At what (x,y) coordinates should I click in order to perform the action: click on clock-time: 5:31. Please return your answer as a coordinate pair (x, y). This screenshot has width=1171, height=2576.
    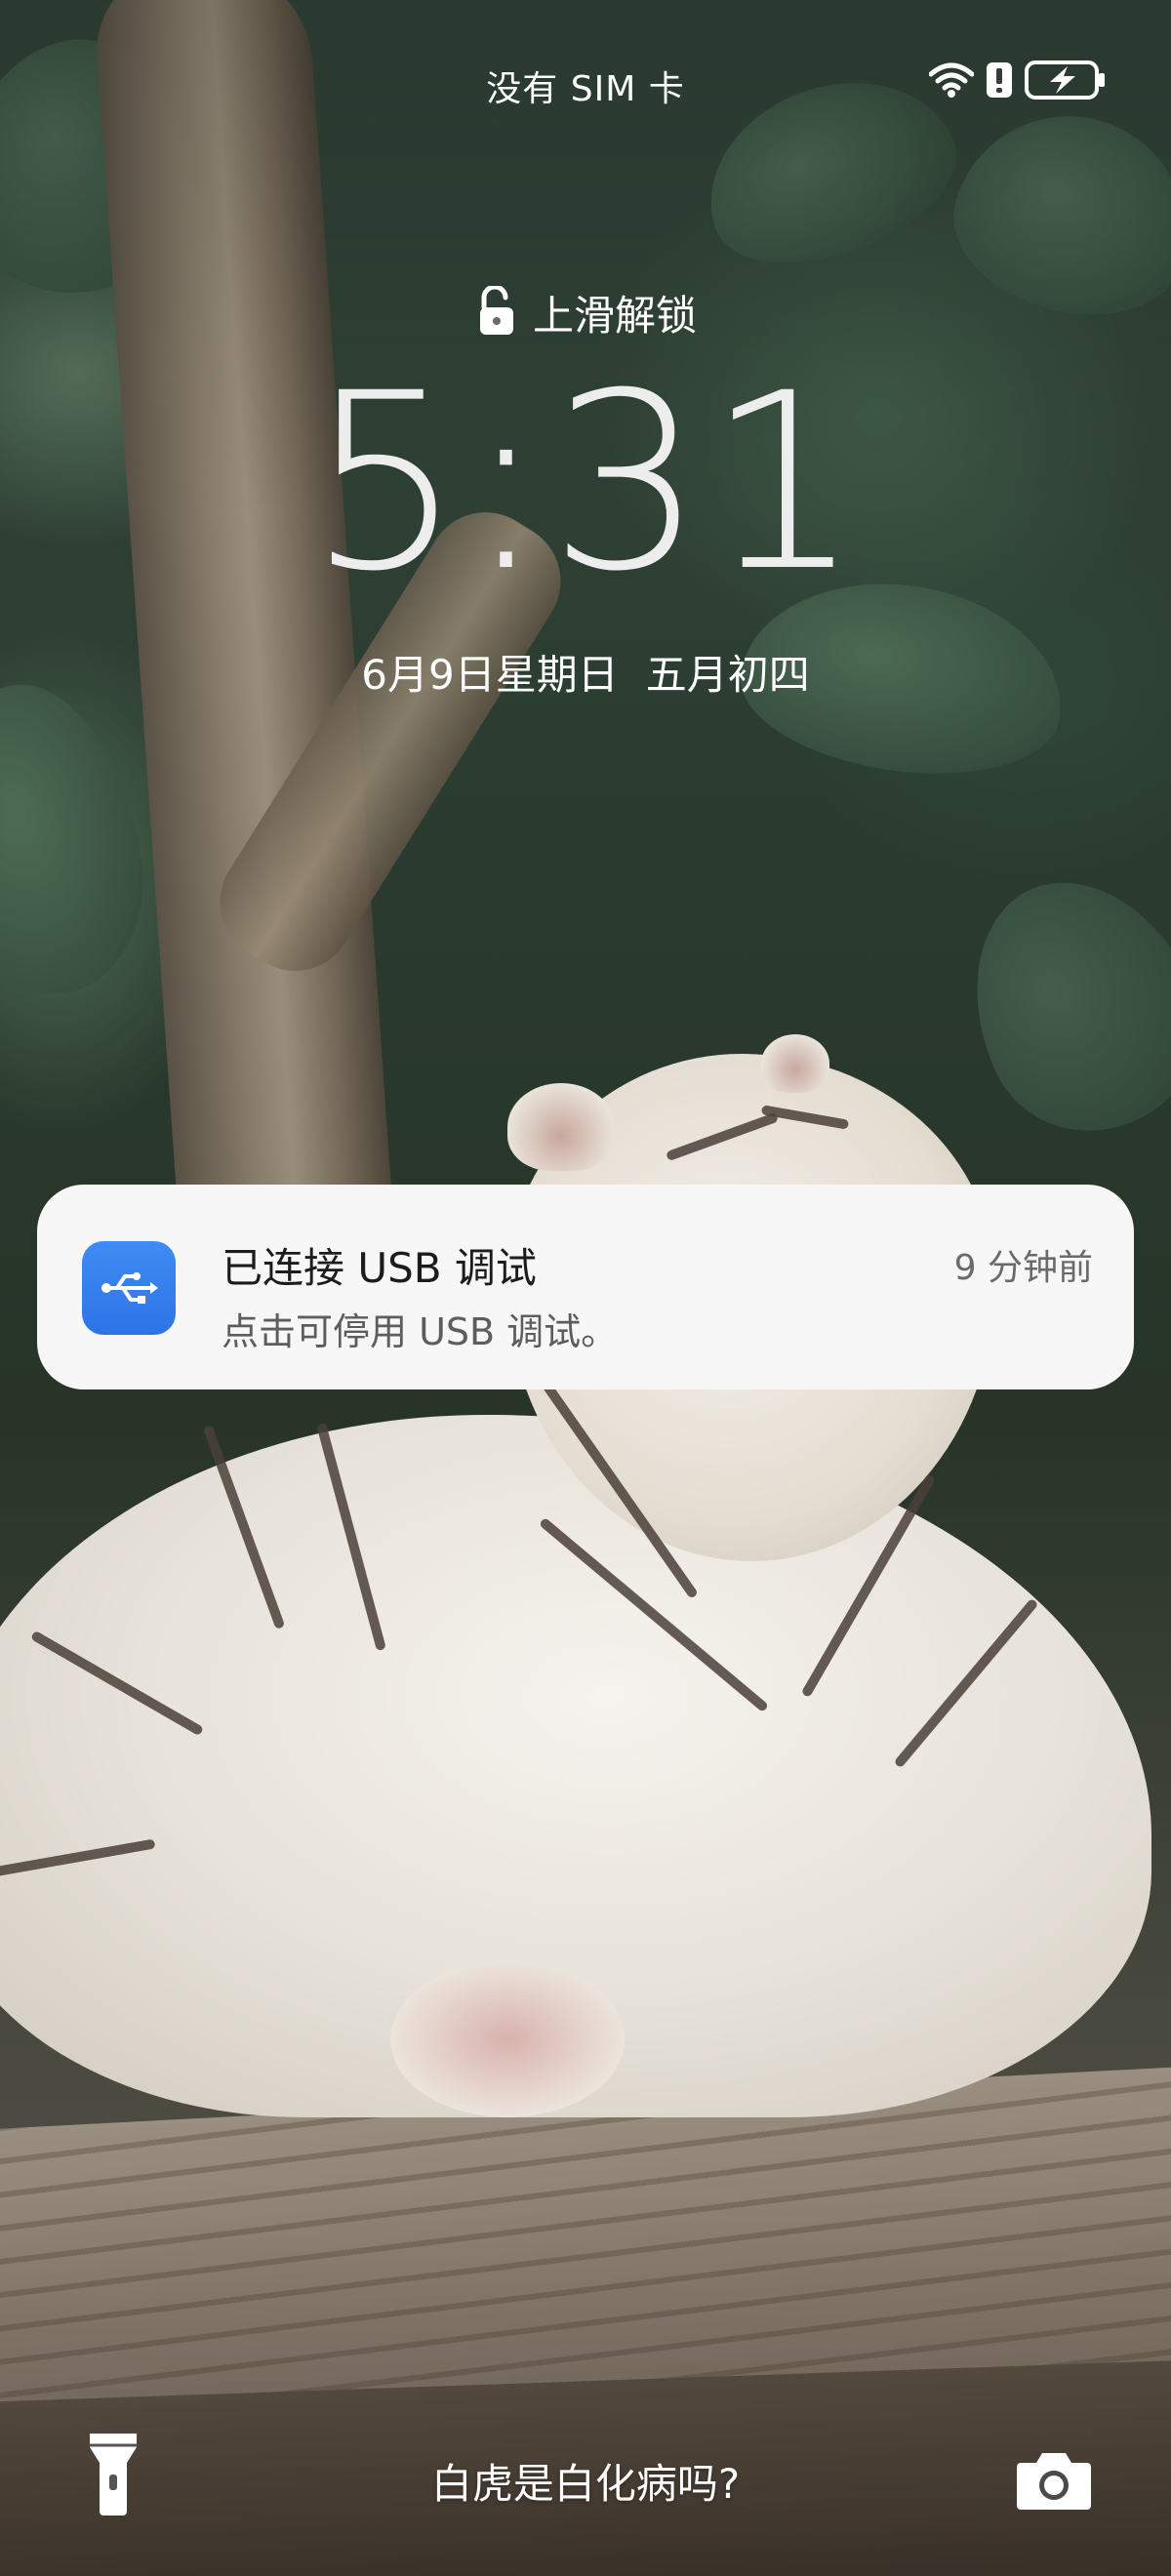
    Looking at the image, I should click on (585, 482).